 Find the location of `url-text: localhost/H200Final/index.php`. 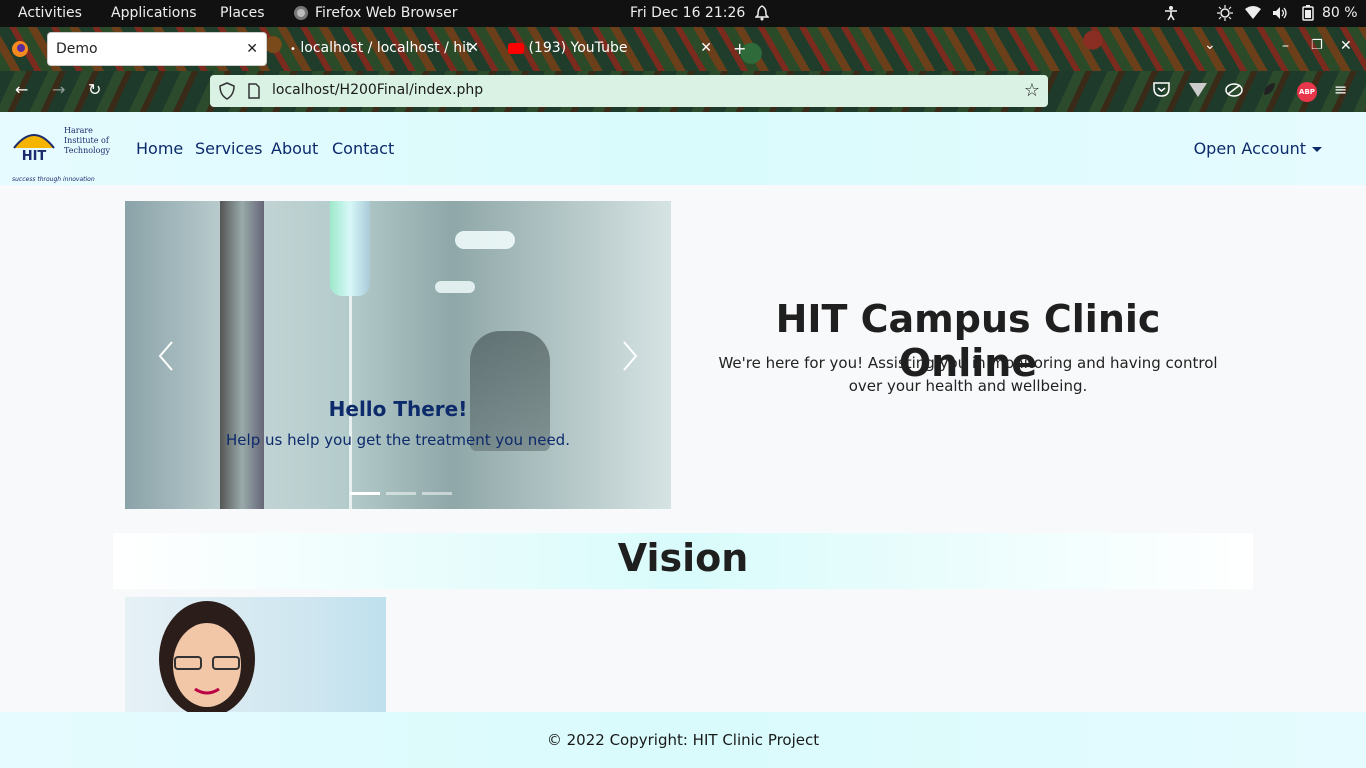

url-text: localhost/H200Final/index.php is located at coordinates (378, 90).